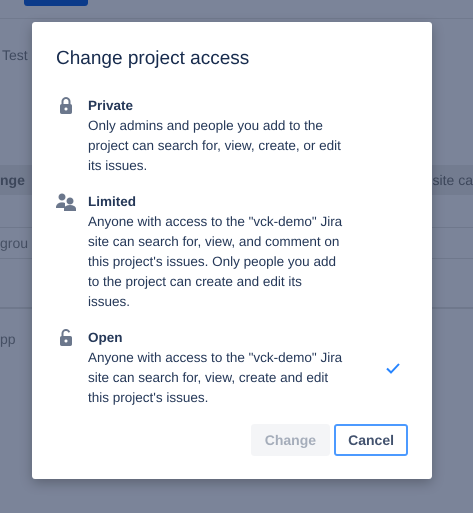  I want to click on people-icon, so click(66, 202).